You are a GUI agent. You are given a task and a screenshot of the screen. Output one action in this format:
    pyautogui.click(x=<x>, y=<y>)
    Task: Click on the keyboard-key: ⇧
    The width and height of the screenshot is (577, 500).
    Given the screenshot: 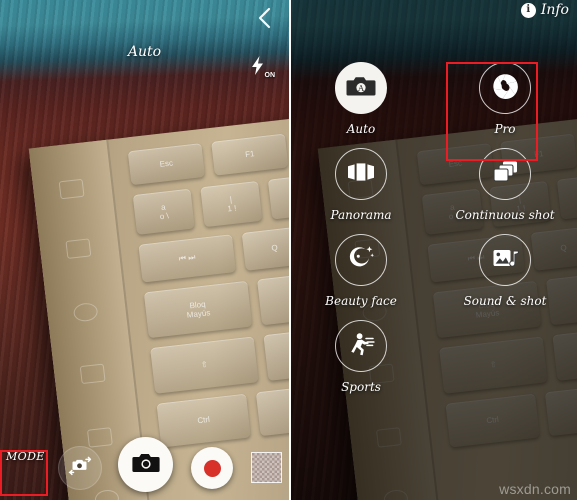 What is the action you would take?
    pyautogui.click(x=204, y=365)
    